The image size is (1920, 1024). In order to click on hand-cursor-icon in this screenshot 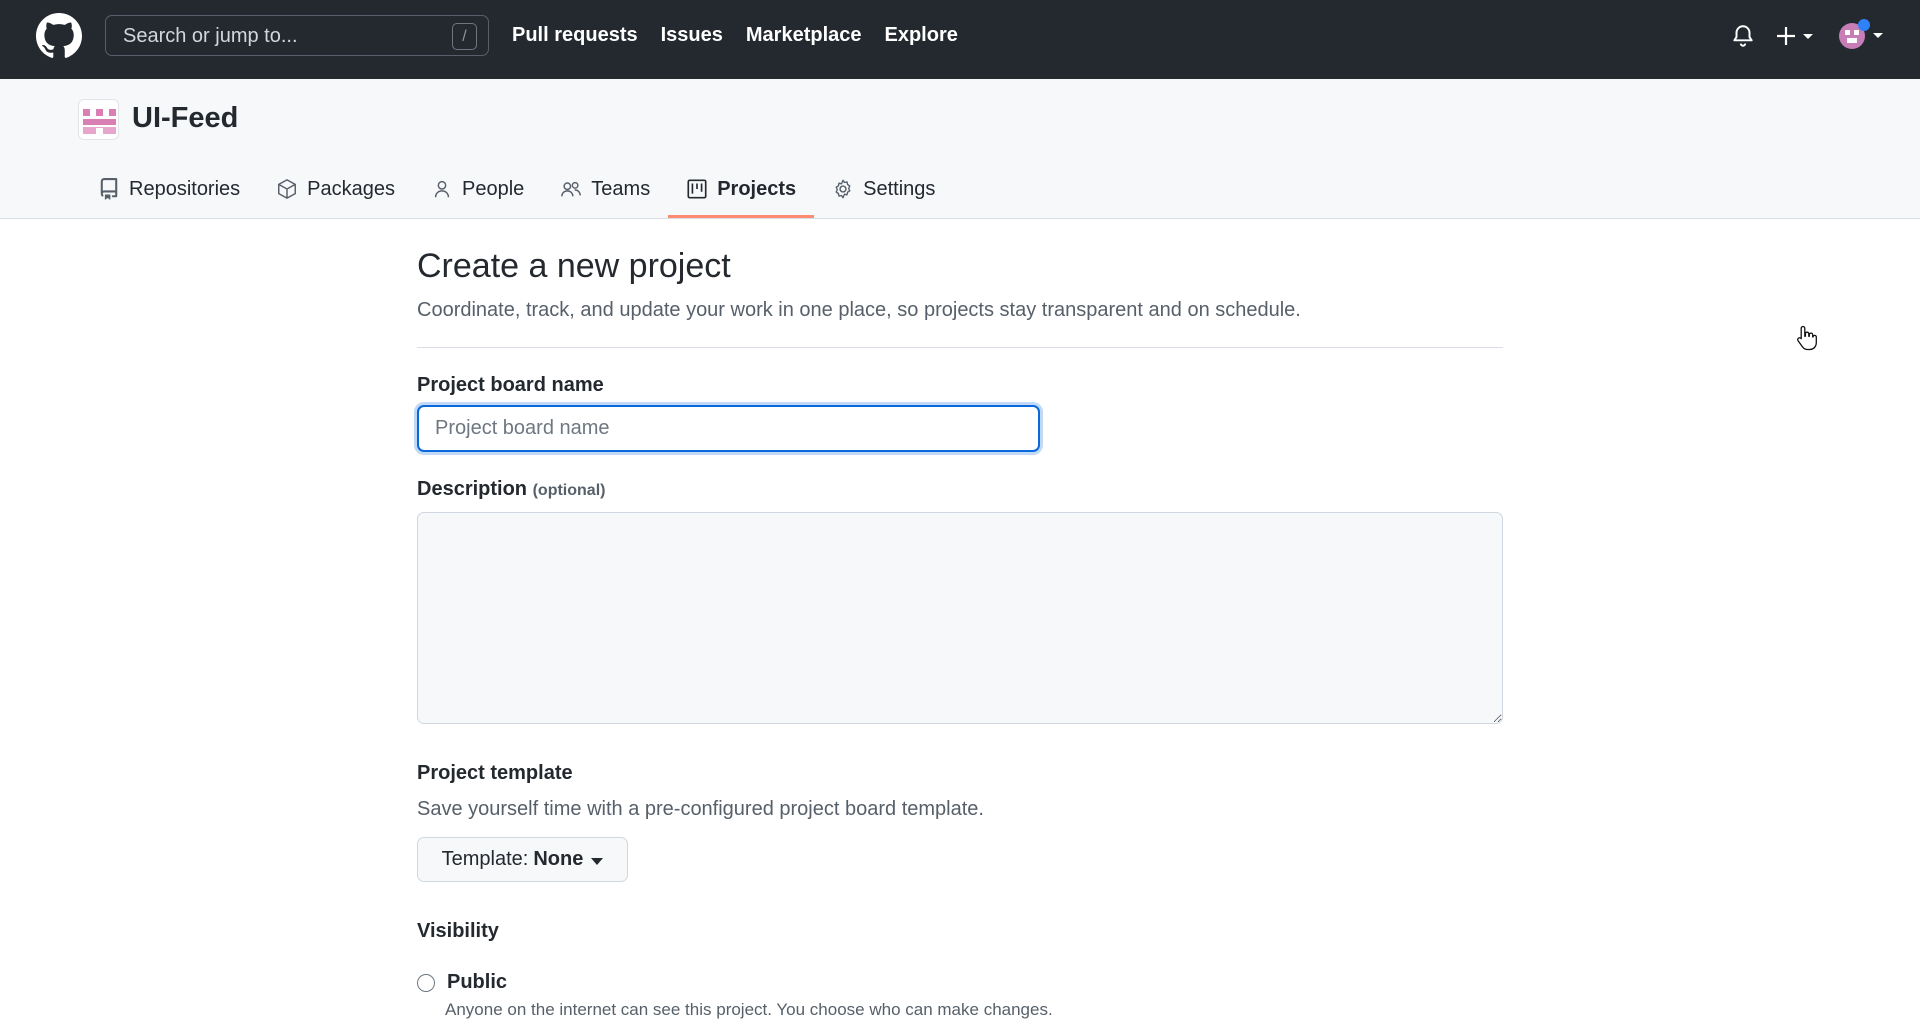, I will do `click(1807, 338)`.